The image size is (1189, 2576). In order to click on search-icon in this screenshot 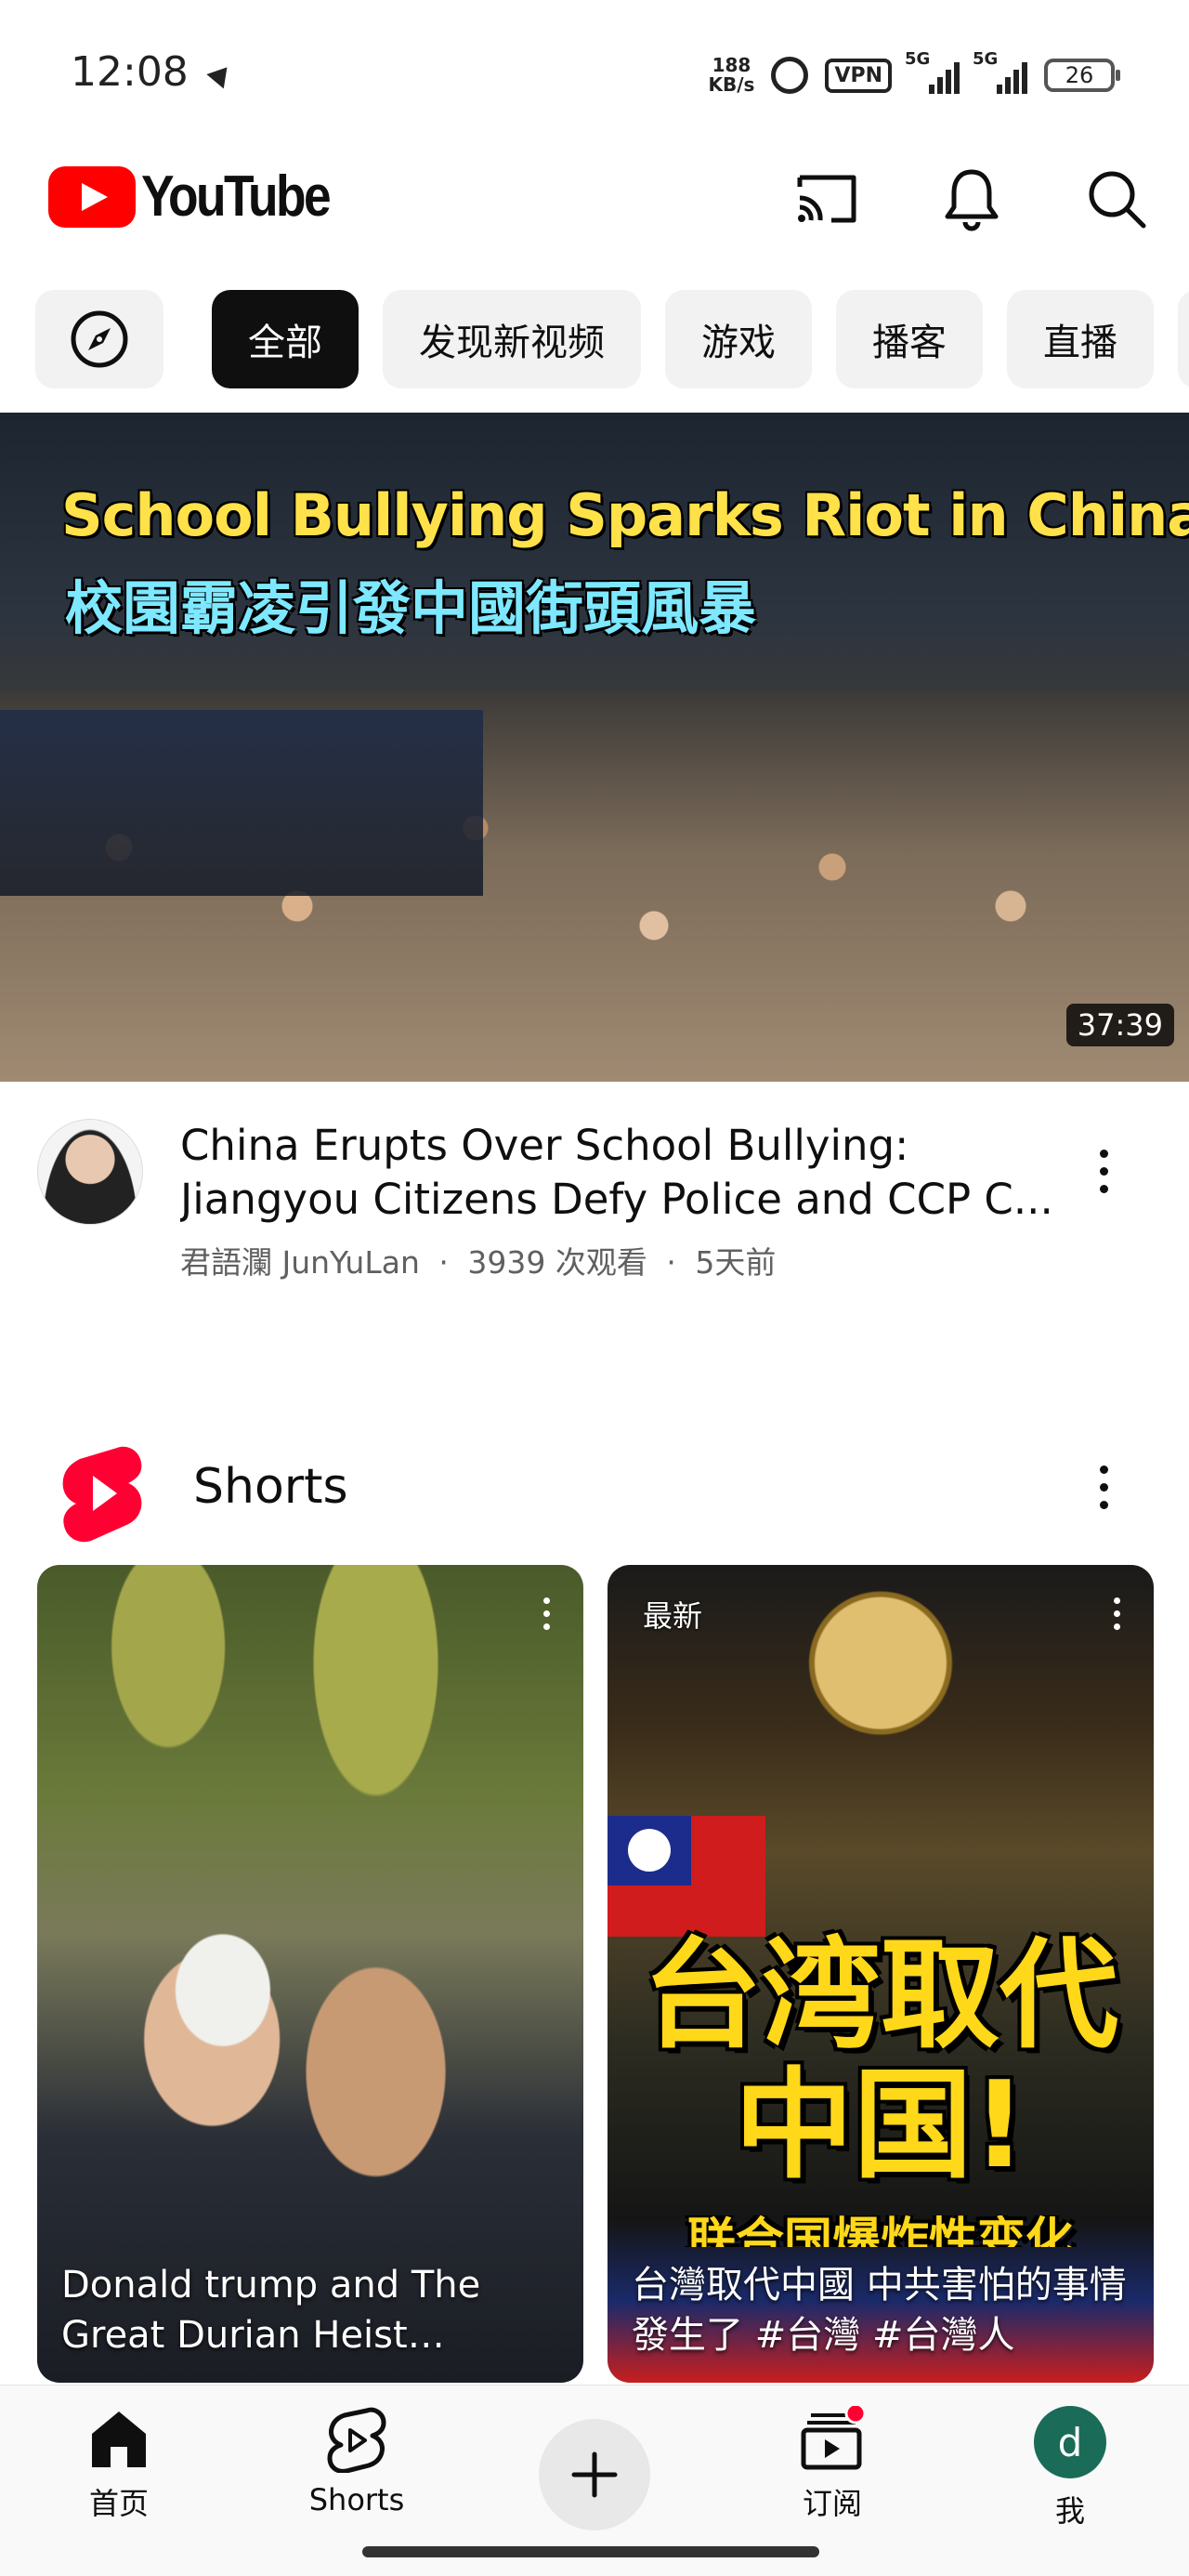, I will do `click(1117, 200)`.